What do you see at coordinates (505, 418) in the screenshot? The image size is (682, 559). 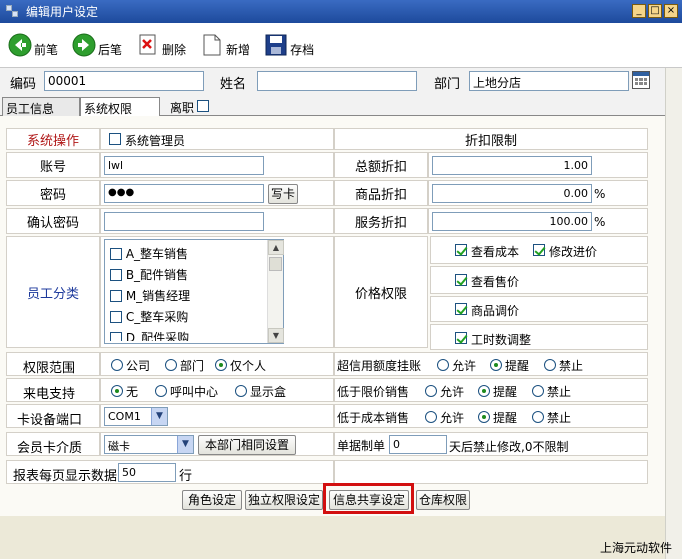 I see `below-cost-remind-label: 提醒` at bounding box center [505, 418].